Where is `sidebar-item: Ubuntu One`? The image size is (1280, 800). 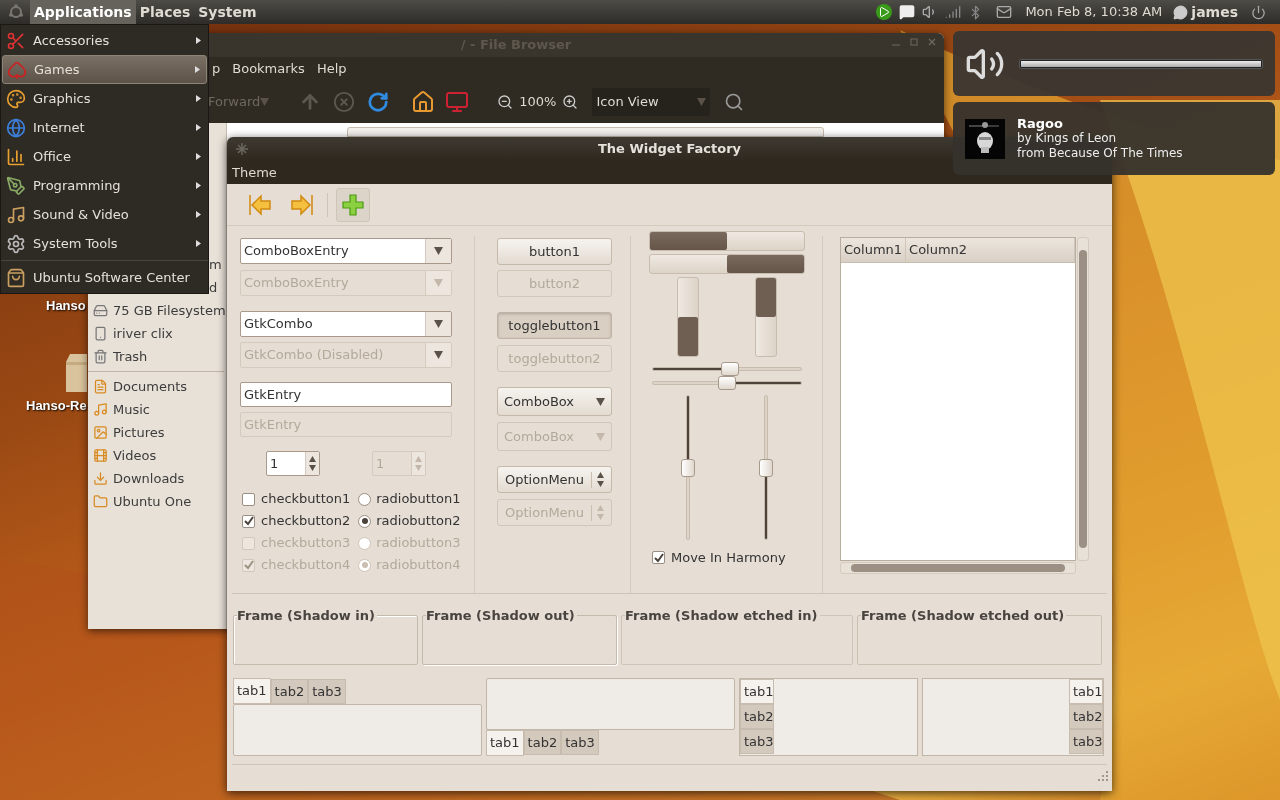 sidebar-item: Ubuntu One is located at coordinates (157, 501).